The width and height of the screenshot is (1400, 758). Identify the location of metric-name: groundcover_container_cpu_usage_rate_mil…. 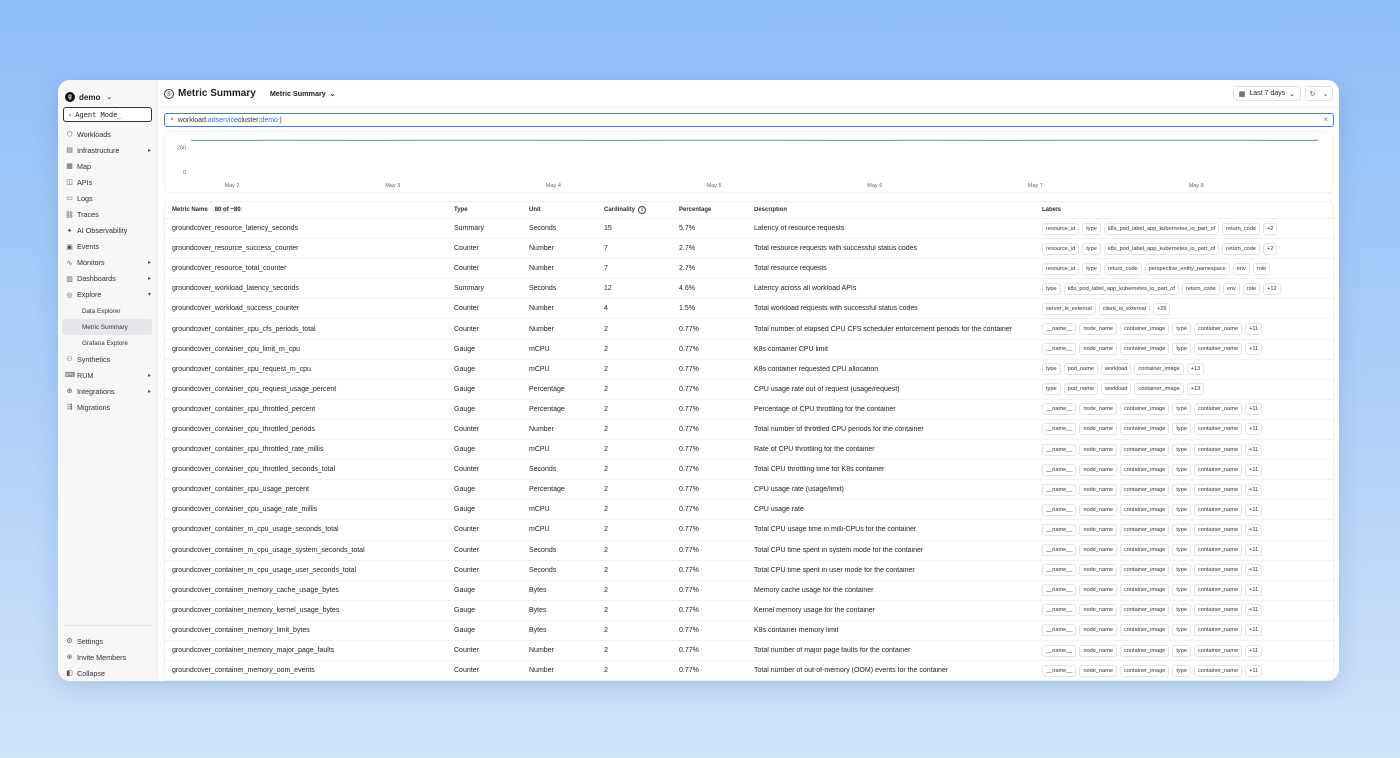
(309, 509).